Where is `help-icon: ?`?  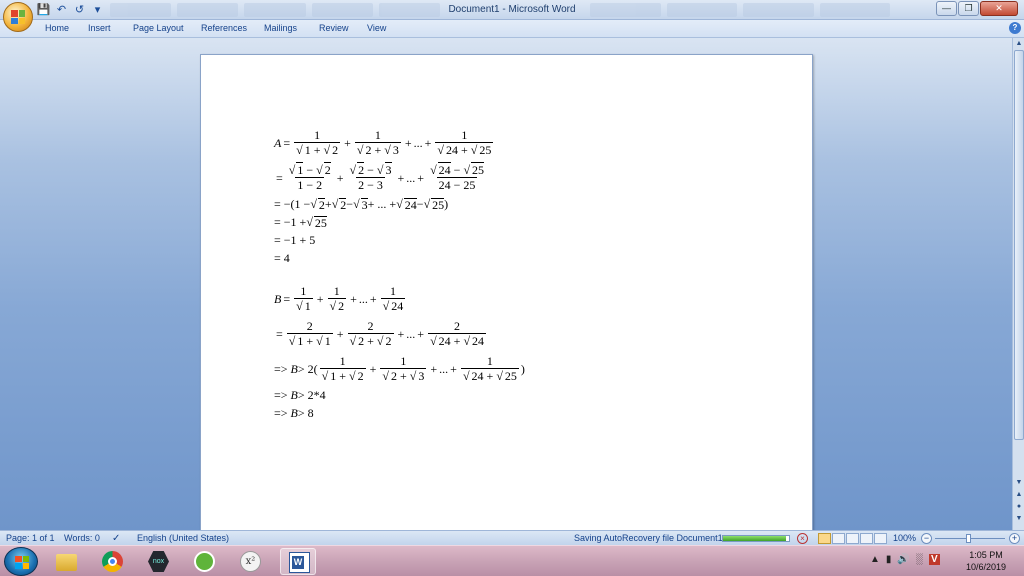 help-icon: ? is located at coordinates (1015, 28).